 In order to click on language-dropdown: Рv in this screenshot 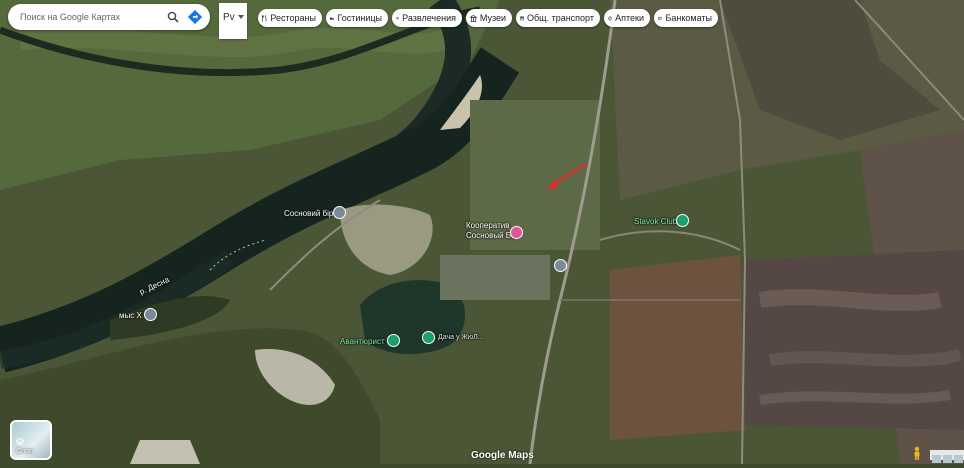, I will do `click(233, 21)`.